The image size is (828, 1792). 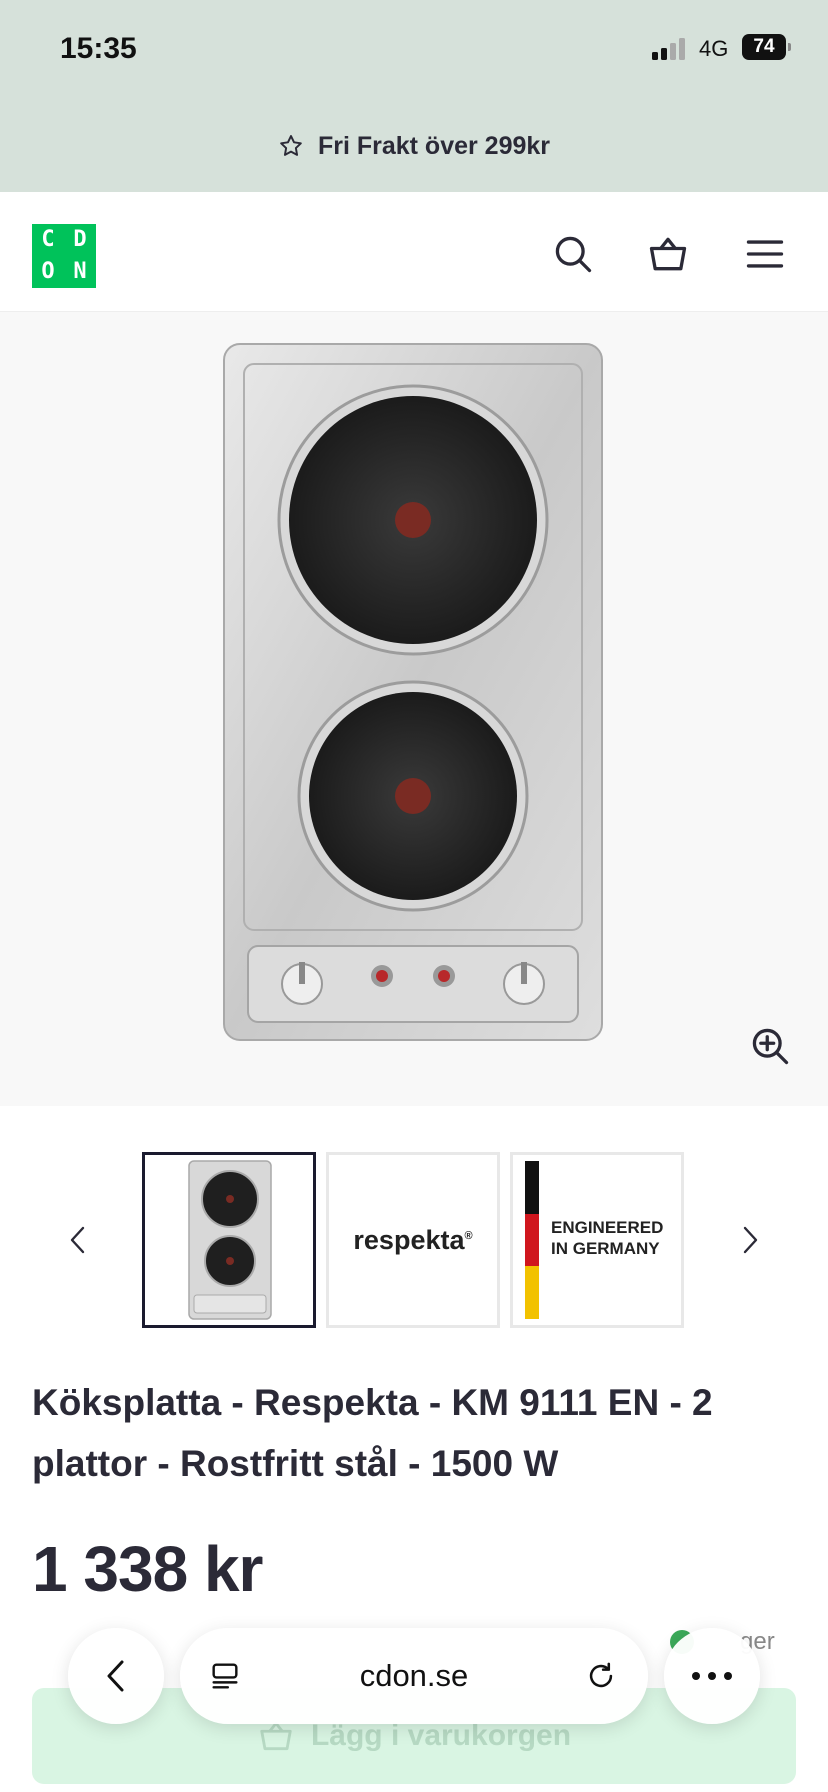 I want to click on logo-letter: N, so click(x=80, y=271).